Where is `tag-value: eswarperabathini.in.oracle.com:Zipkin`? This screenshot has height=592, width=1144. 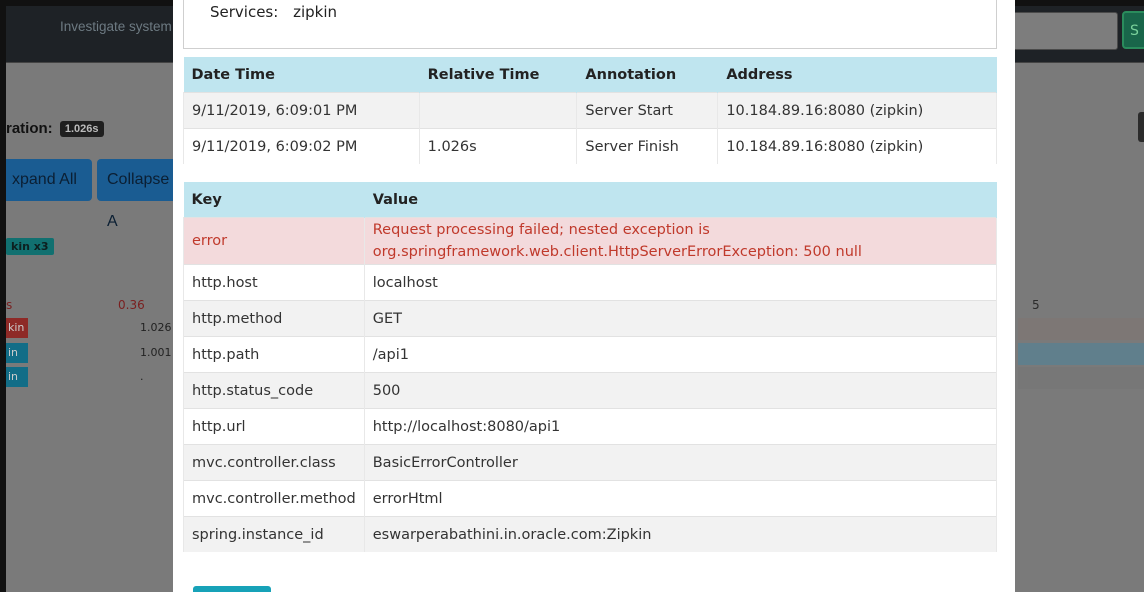 tag-value: eswarperabathini.in.oracle.com:Zipkin is located at coordinates (681, 534).